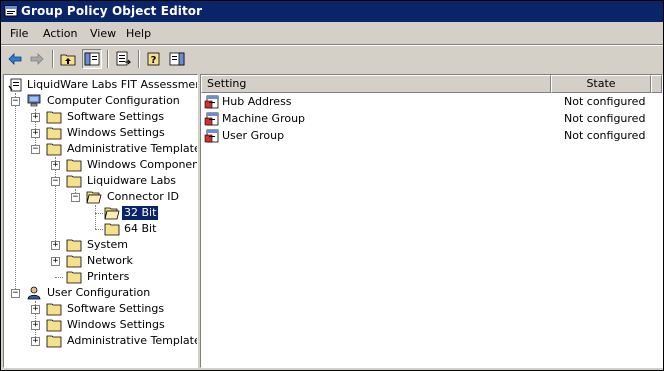 Image resolution: width=664 pixels, height=371 pixels. What do you see at coordinates (110, 260) in the screenshot?
I see `tree-label: Network` at bounding box center [110, 260].